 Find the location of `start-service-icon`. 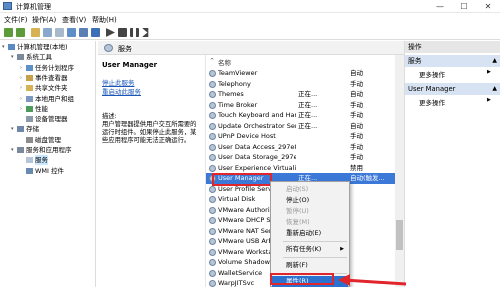

start-service-icon is located at coordinates (110, 32).